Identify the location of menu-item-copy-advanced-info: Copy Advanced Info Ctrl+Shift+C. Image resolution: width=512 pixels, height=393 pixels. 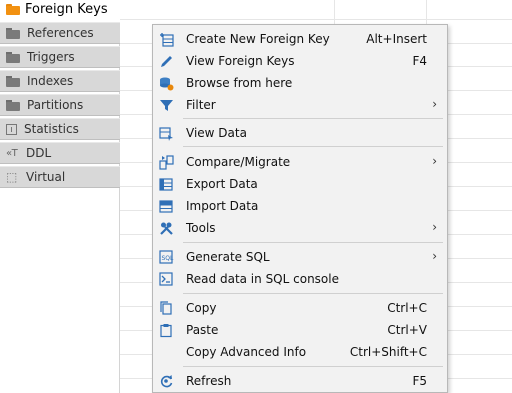
(300, 352).